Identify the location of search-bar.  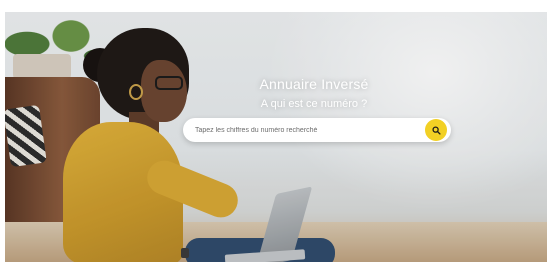
(317, 130).